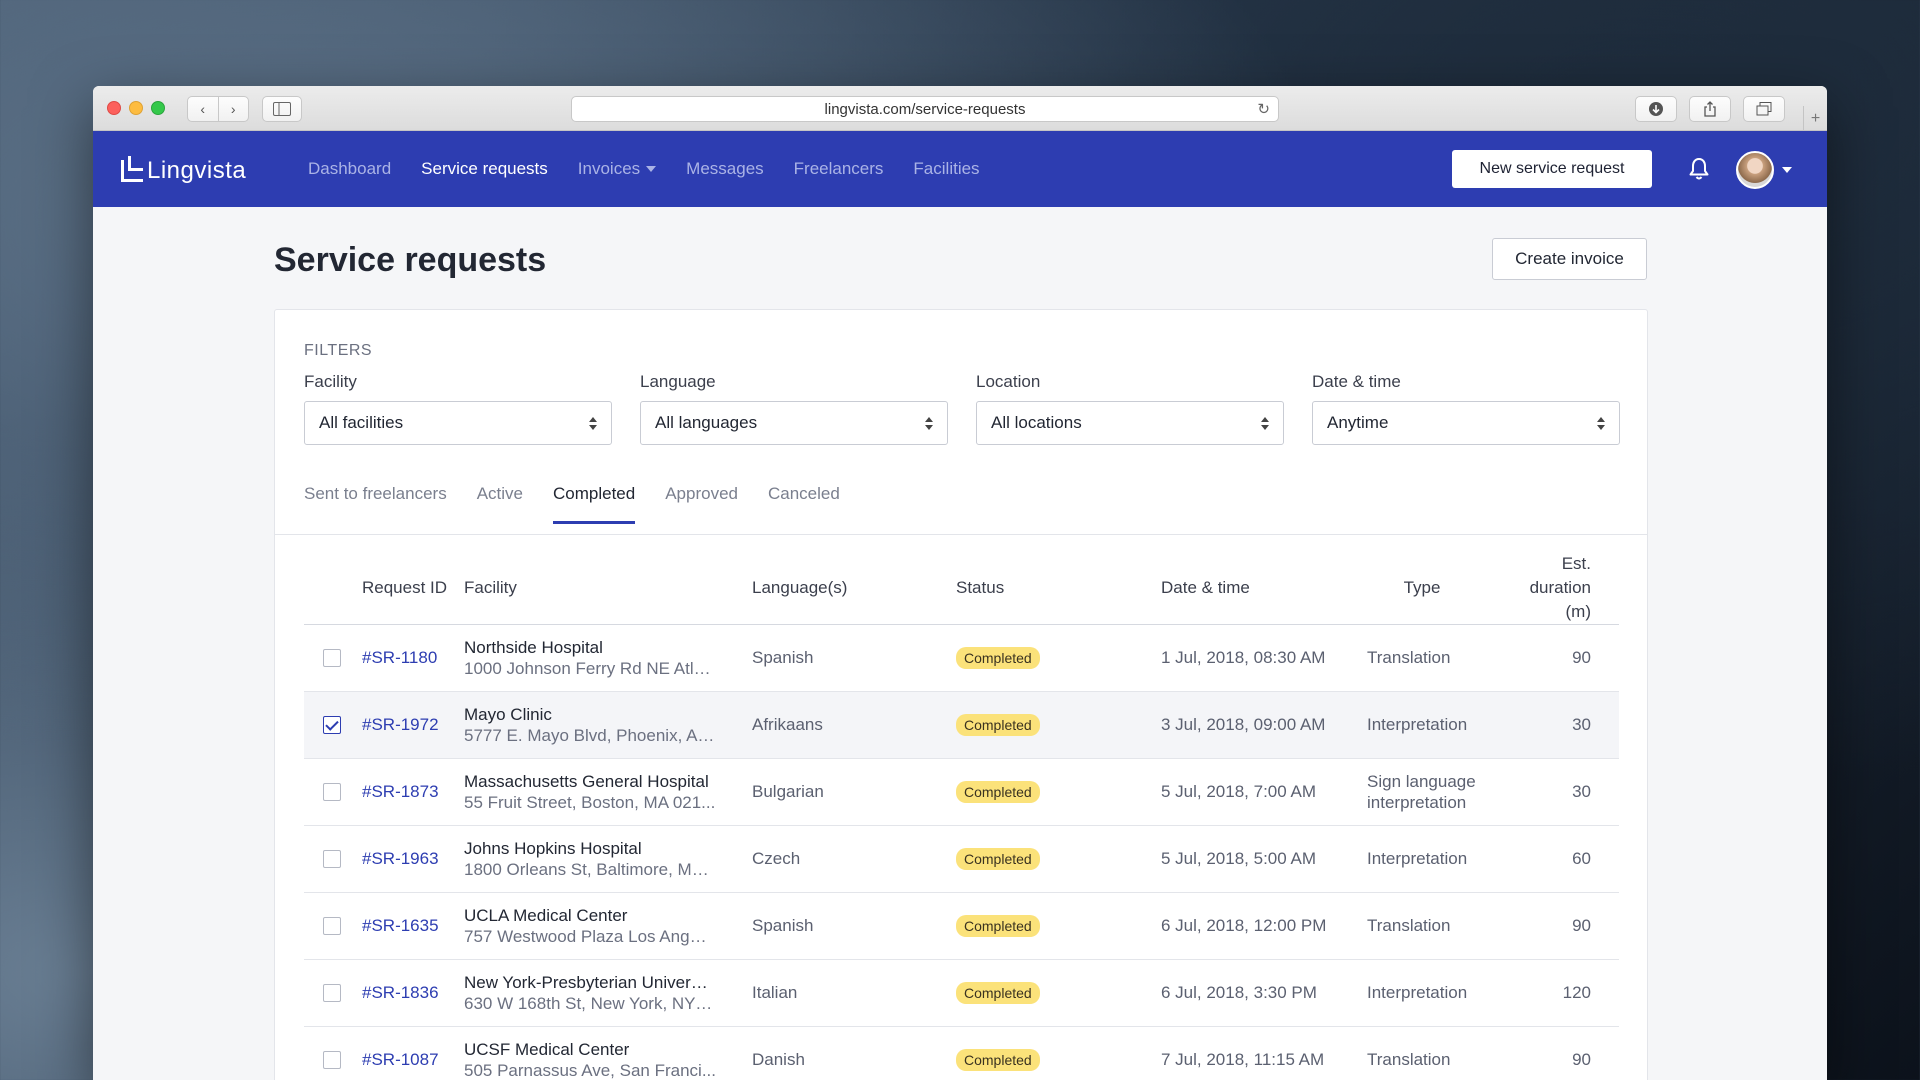  I want to click on status-header: Status, so click(1058, 588).